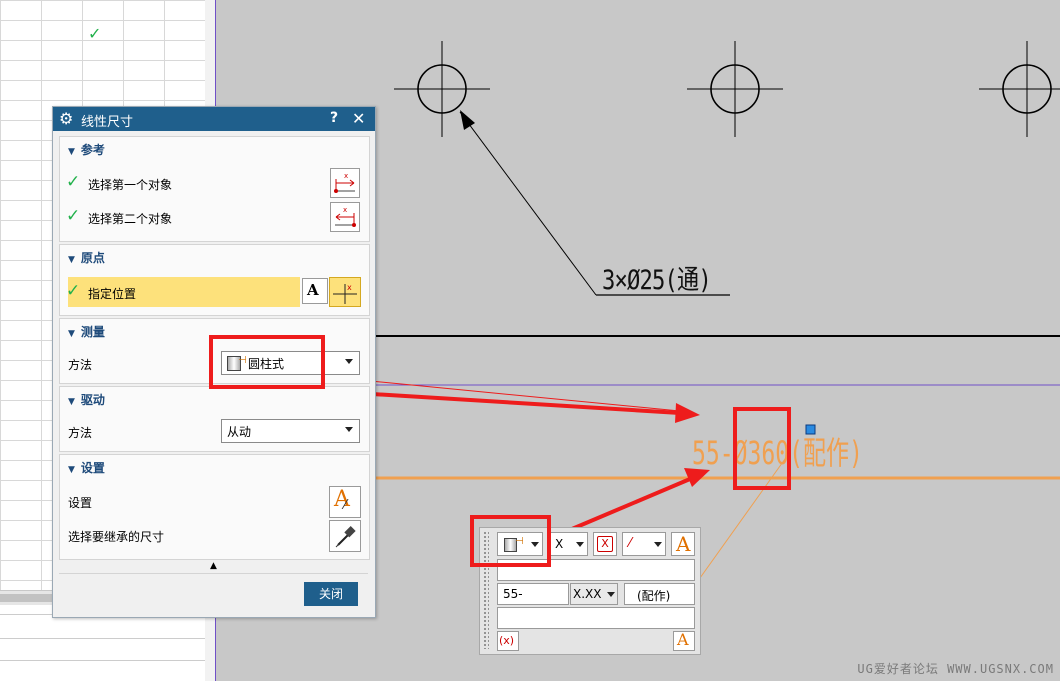 Image resolution: width=1060 pixels, height=681 pixels. Describe the element at coordinates (86, 399) in the screenshot. I see `group-header-driving: ▼ 驱动` at that location.